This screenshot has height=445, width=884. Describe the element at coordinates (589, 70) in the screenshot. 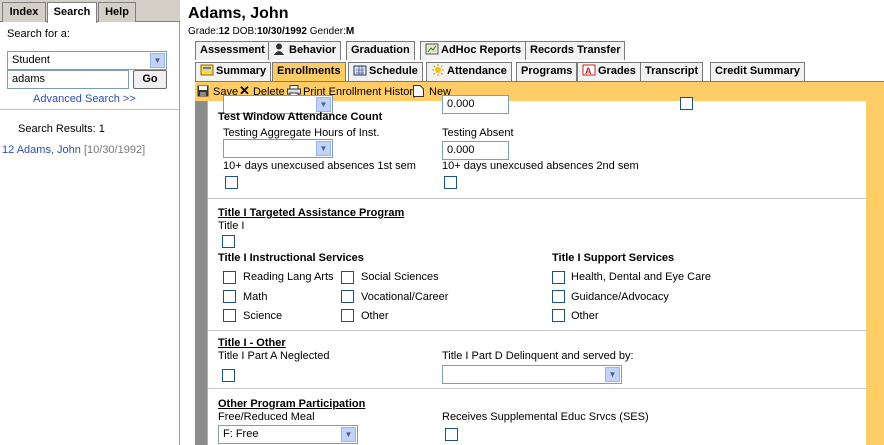

I see `grades-icon: A` at that location.